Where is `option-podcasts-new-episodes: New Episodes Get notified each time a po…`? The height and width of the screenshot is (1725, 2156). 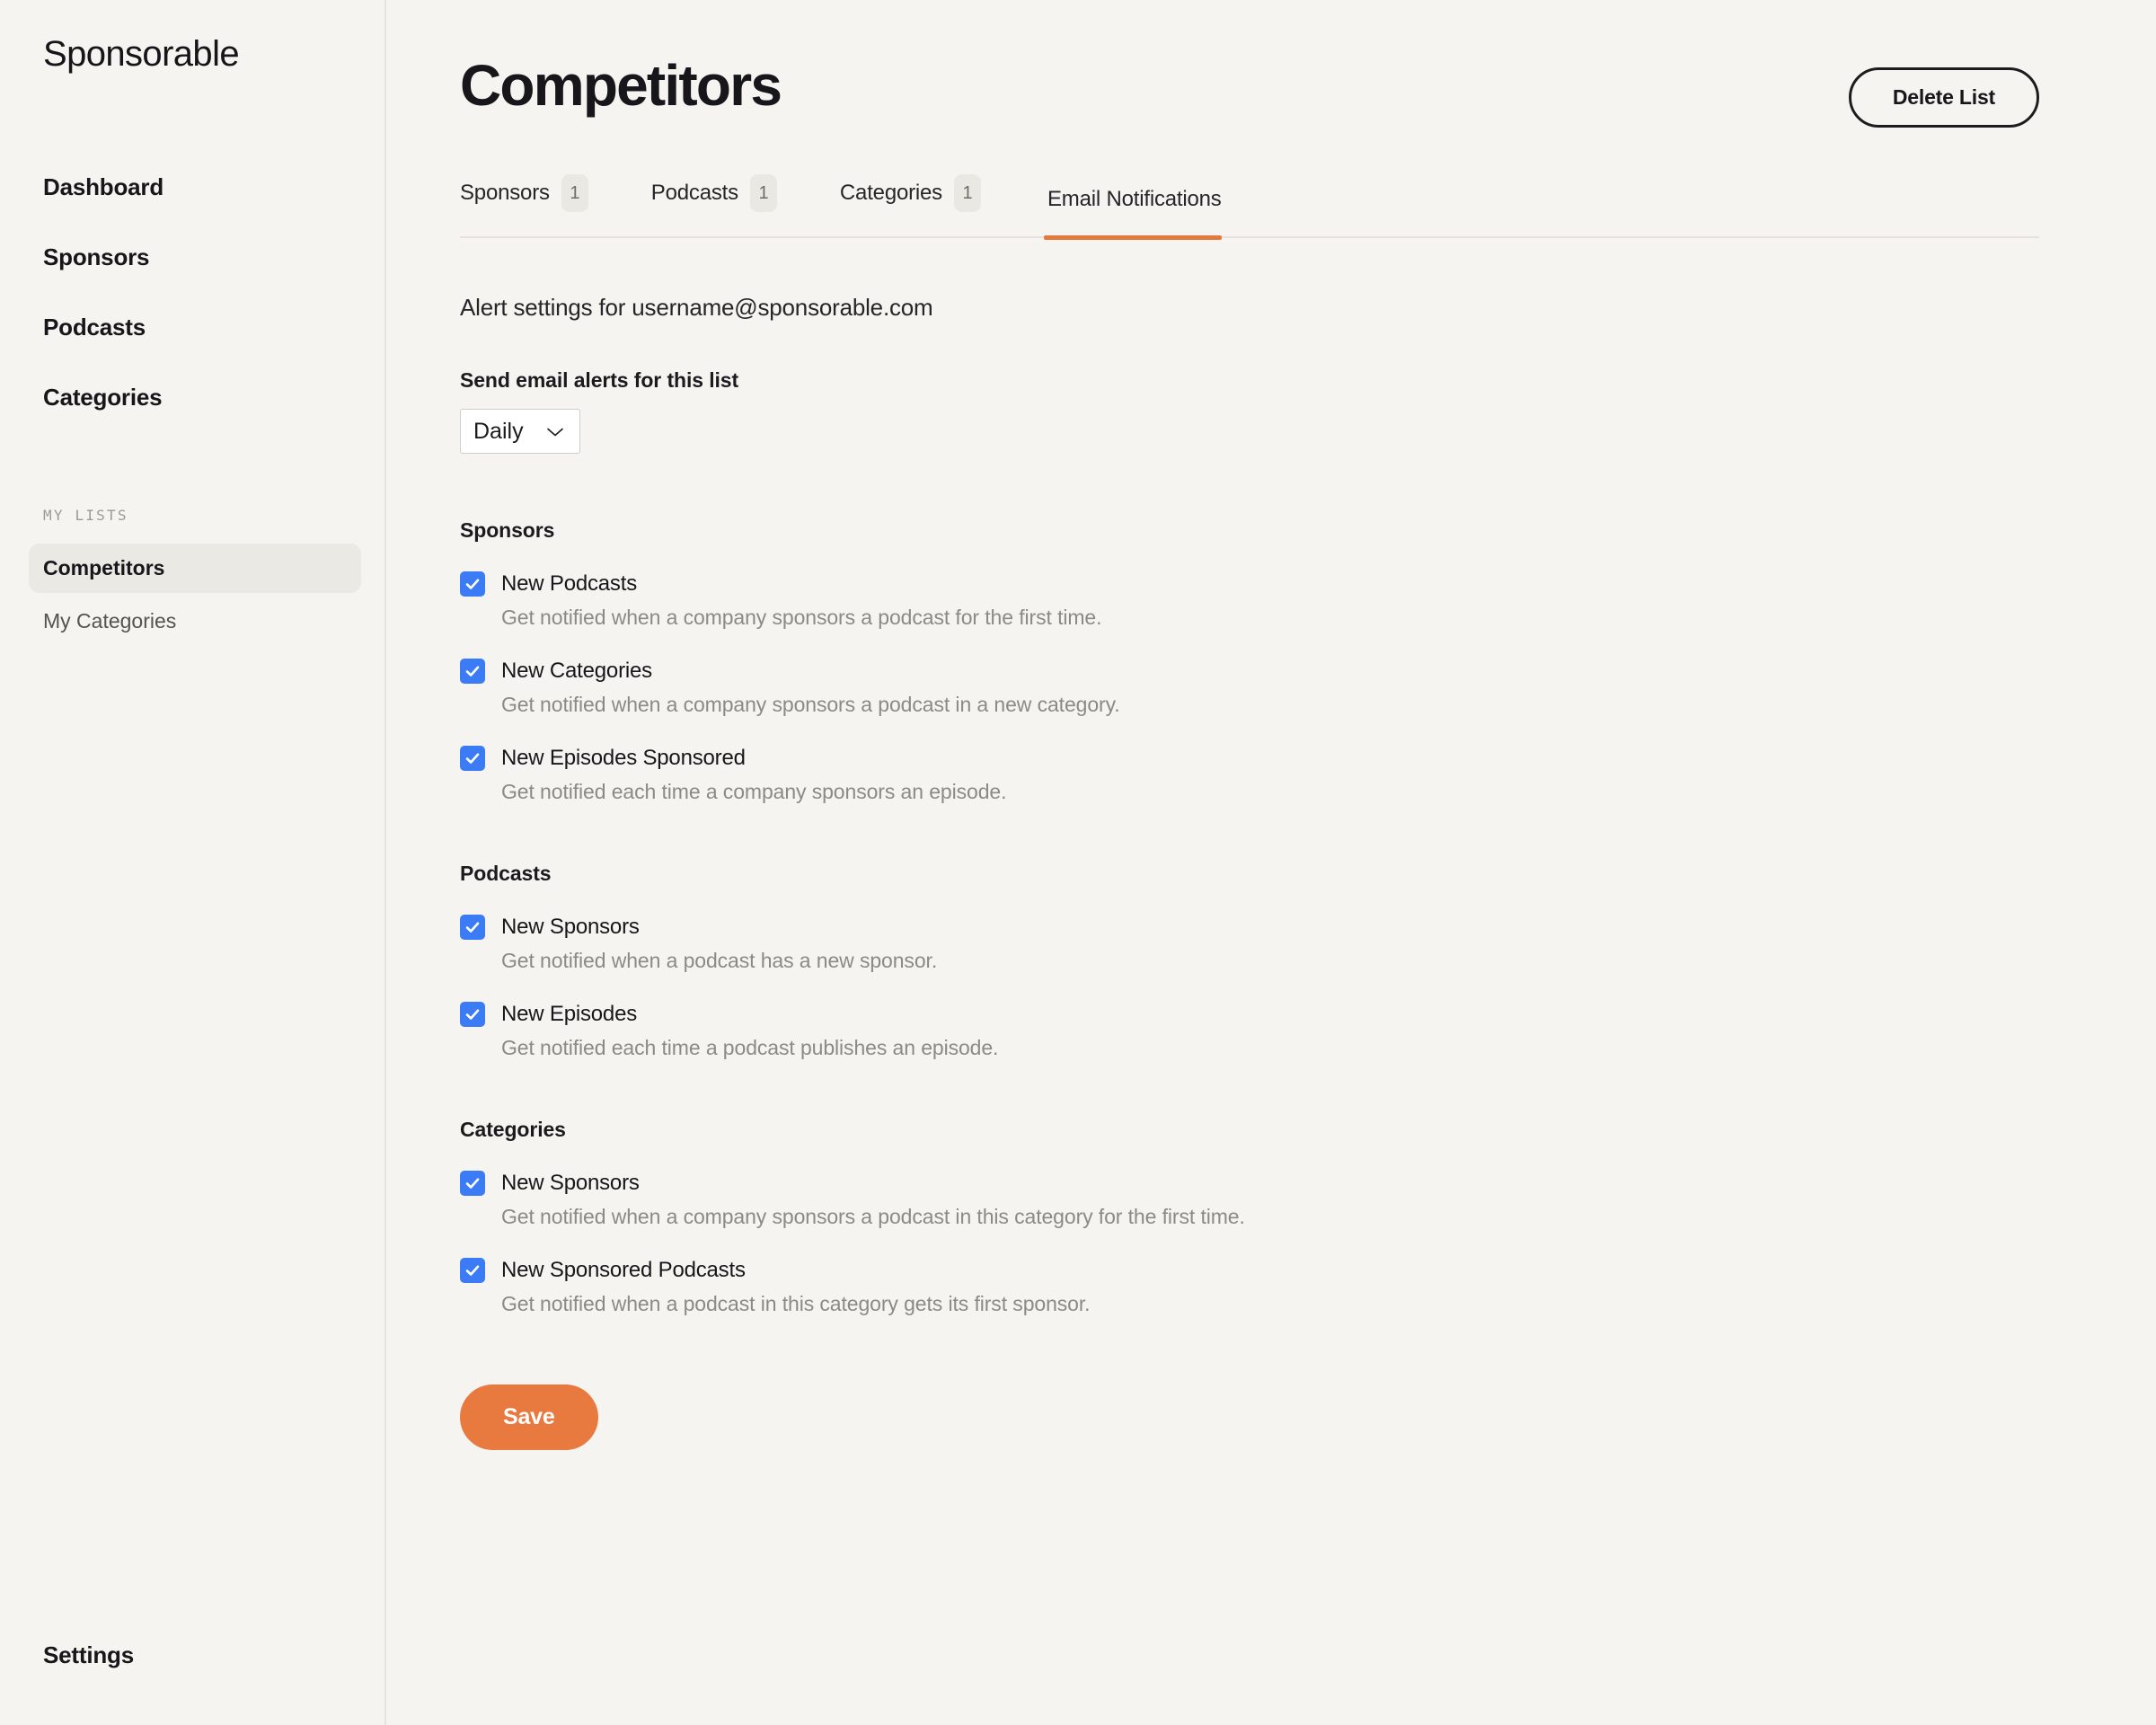 option-podcasts-new-episodes: New Episodes Get notified each time a po… is located at coordinates (1249, 1031).